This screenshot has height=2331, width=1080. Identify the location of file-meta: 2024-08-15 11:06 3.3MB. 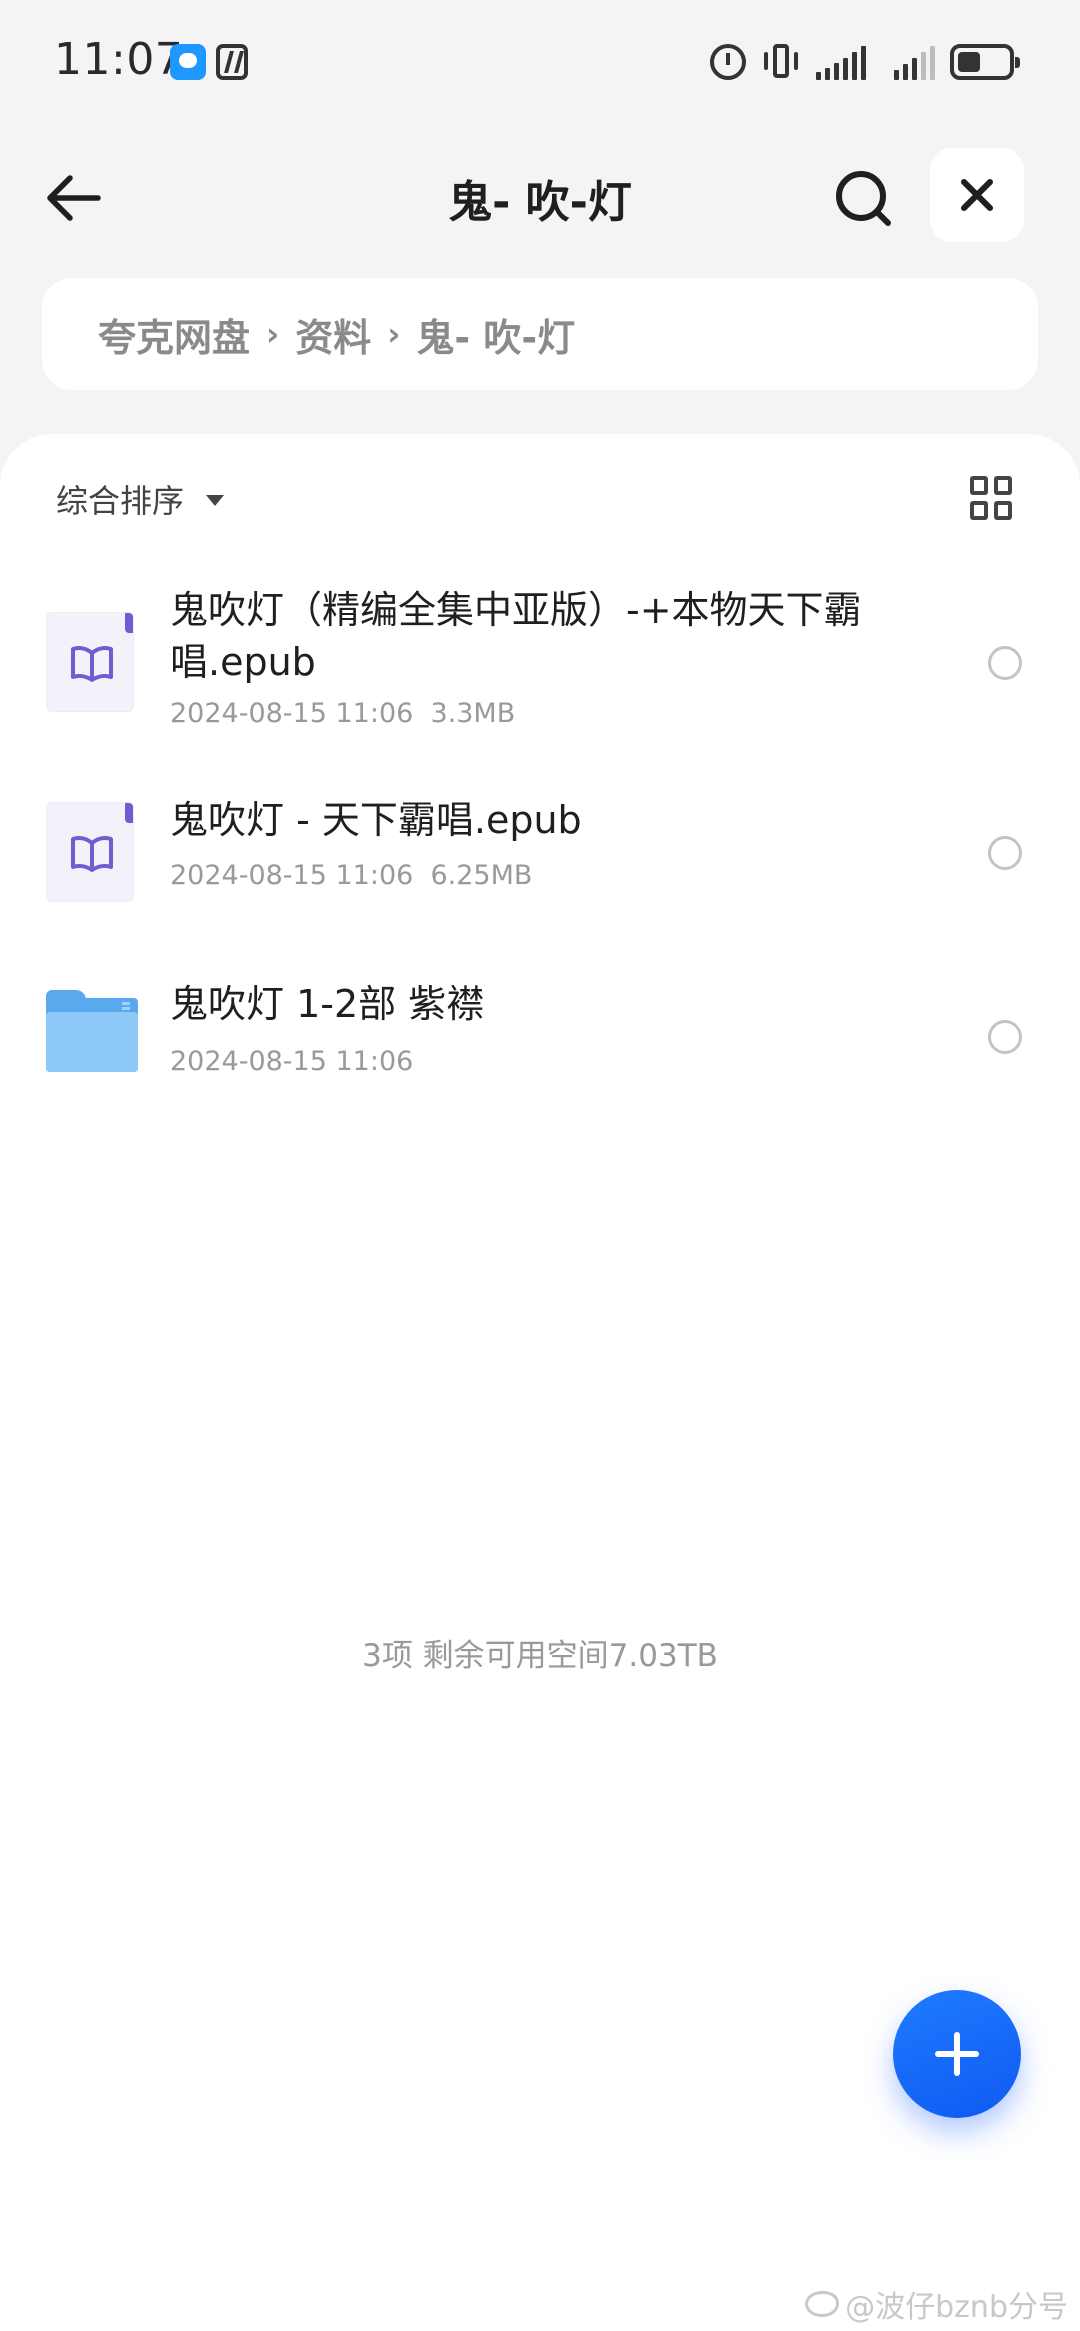
(342, 713).